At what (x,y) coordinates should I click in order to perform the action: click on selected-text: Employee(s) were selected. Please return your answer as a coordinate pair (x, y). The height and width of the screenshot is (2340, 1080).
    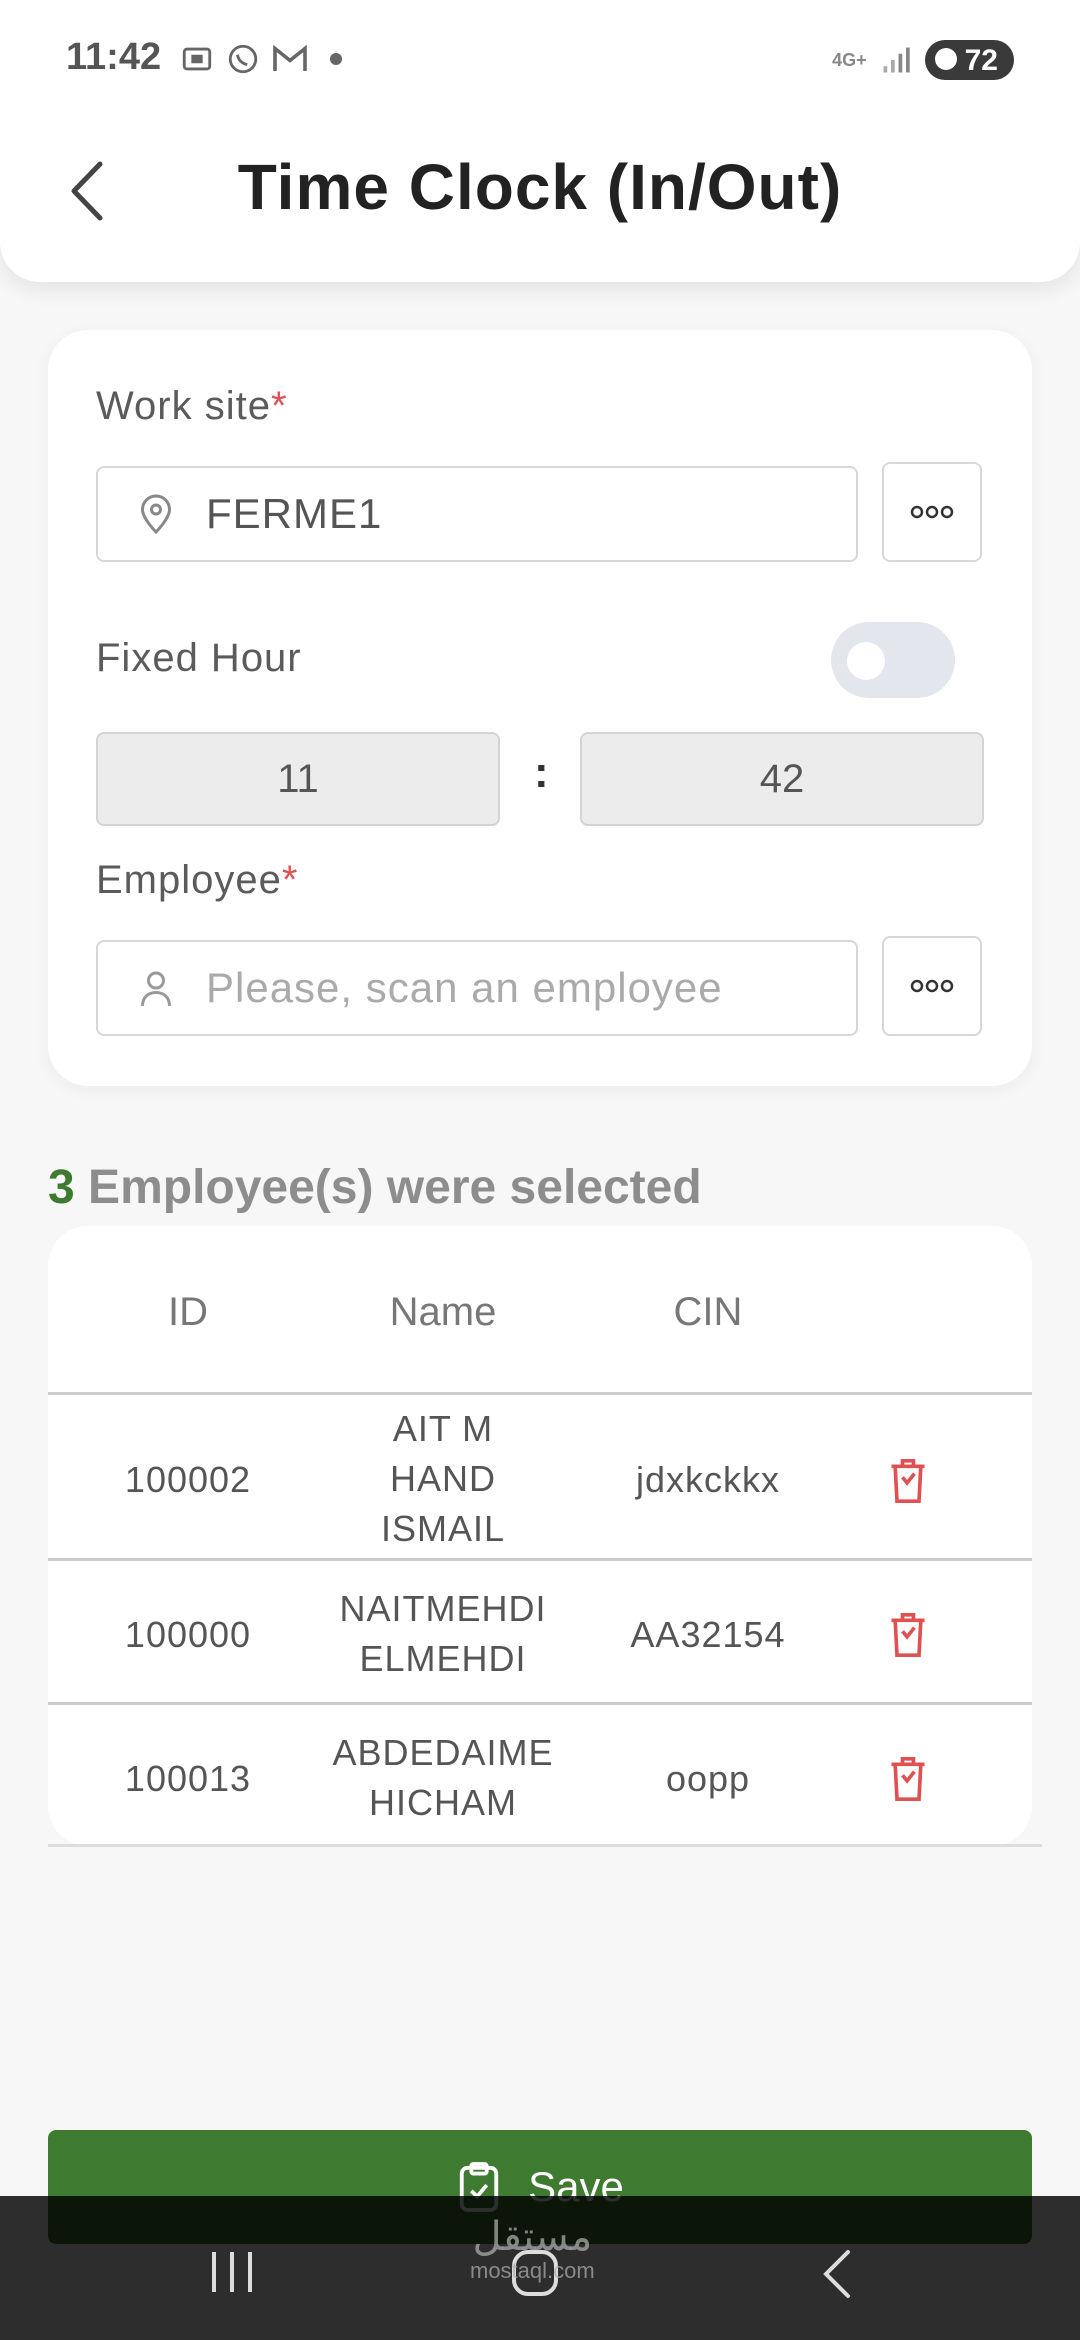
    Looking at the image, I should click on (395, 1187).